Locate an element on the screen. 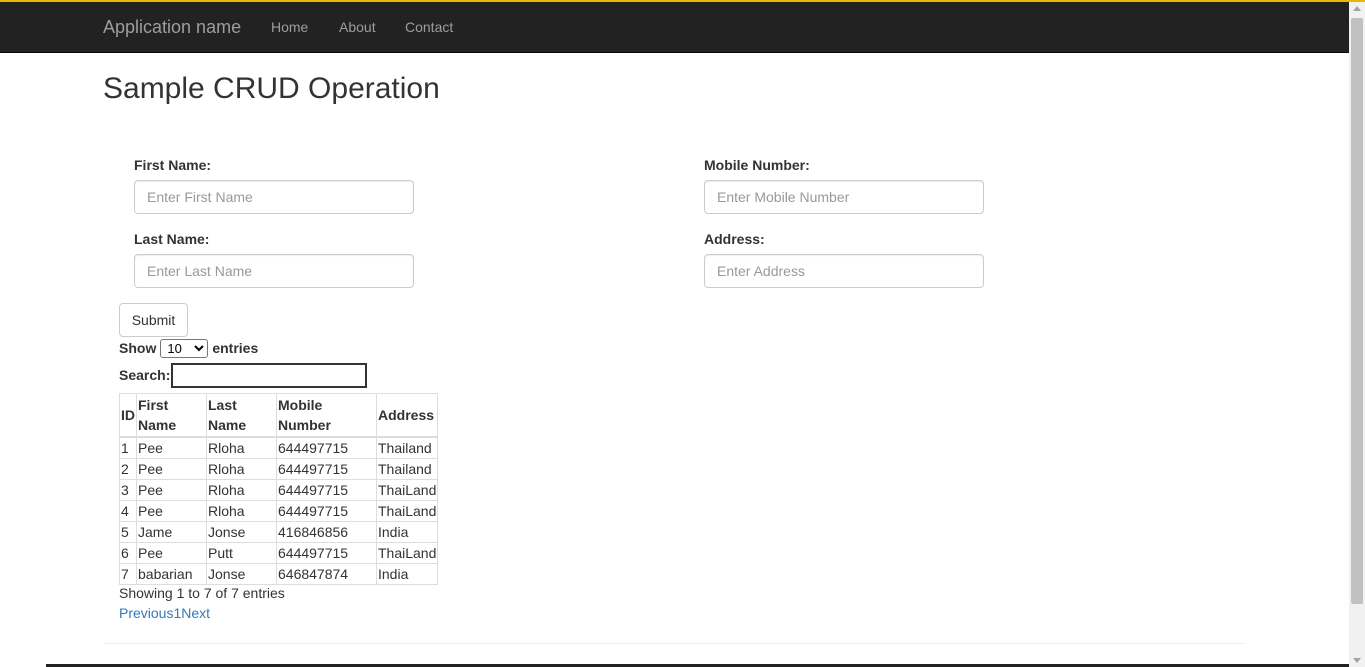 This screenshot has height=667, width=1365. submit-button: Submit is located at coordinates (153, 320).